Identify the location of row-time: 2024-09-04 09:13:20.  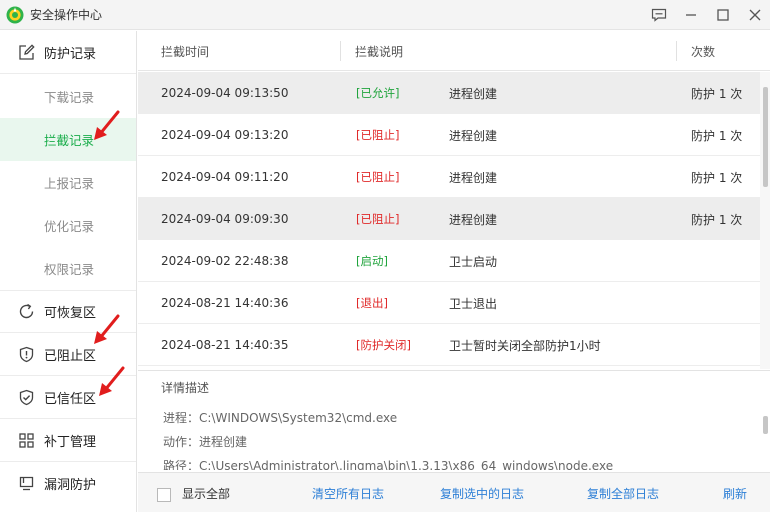
(225, 135).